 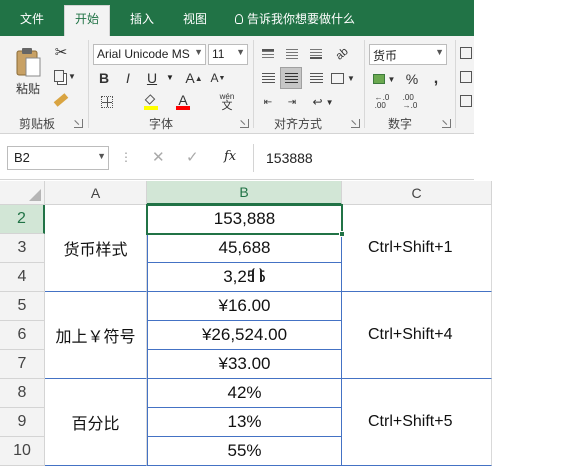 What do you see at coordinates (22, 393) in the screenshot?
I see `row-header: 8` at bounding box center [22, 393].